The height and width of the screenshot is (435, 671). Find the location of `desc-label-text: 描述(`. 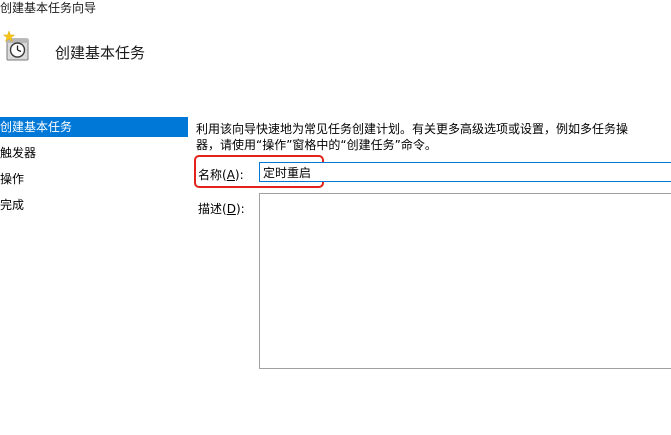

desc-label-text: 描述( is located at coordinates (212, 209).